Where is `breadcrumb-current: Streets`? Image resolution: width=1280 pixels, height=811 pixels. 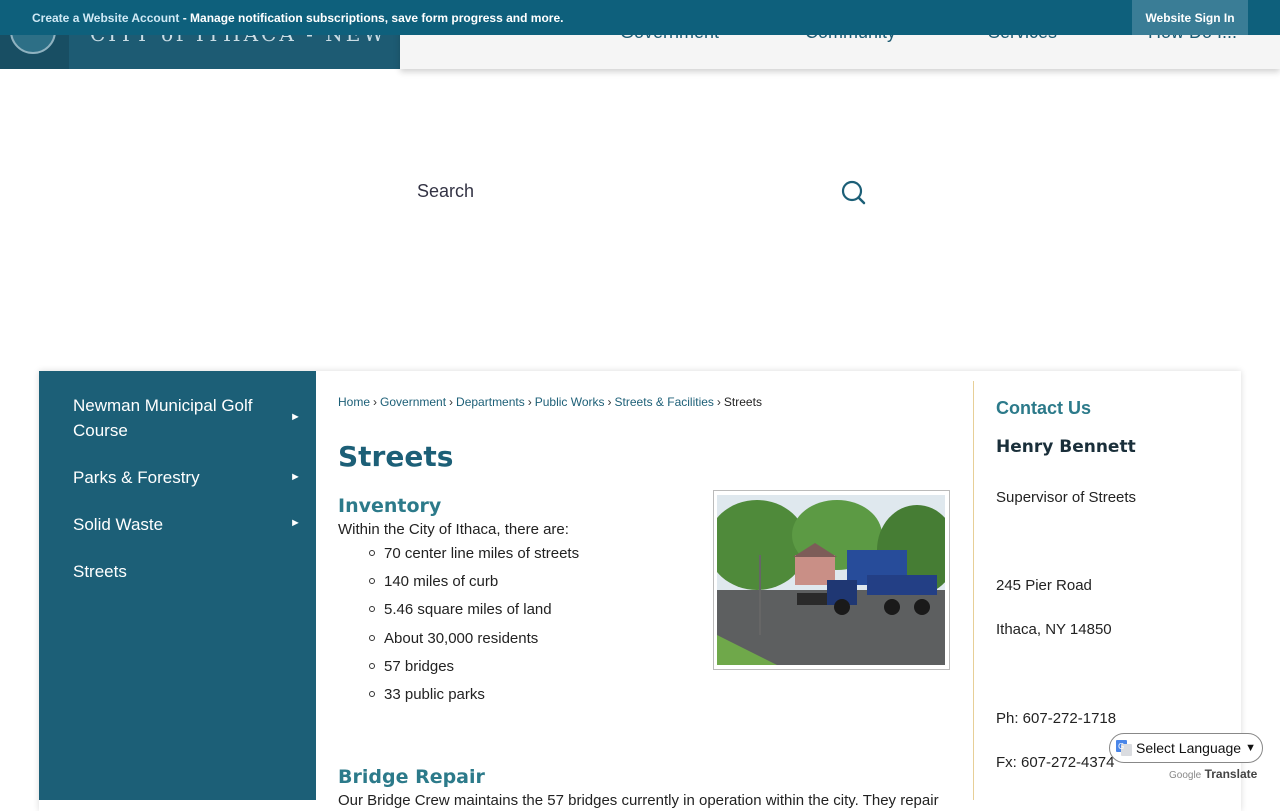
breadcrumb-current: Streets is located at coordinates (742, 402).